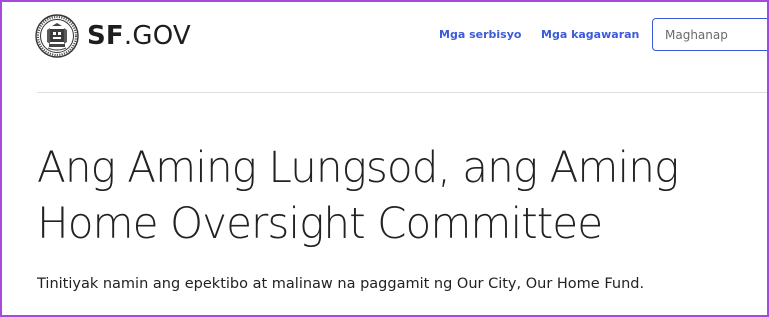 The width and height of the screenshot is (769, 317). I want to click on sfgov-wordmark: SF.GOV, so click(139, 36).